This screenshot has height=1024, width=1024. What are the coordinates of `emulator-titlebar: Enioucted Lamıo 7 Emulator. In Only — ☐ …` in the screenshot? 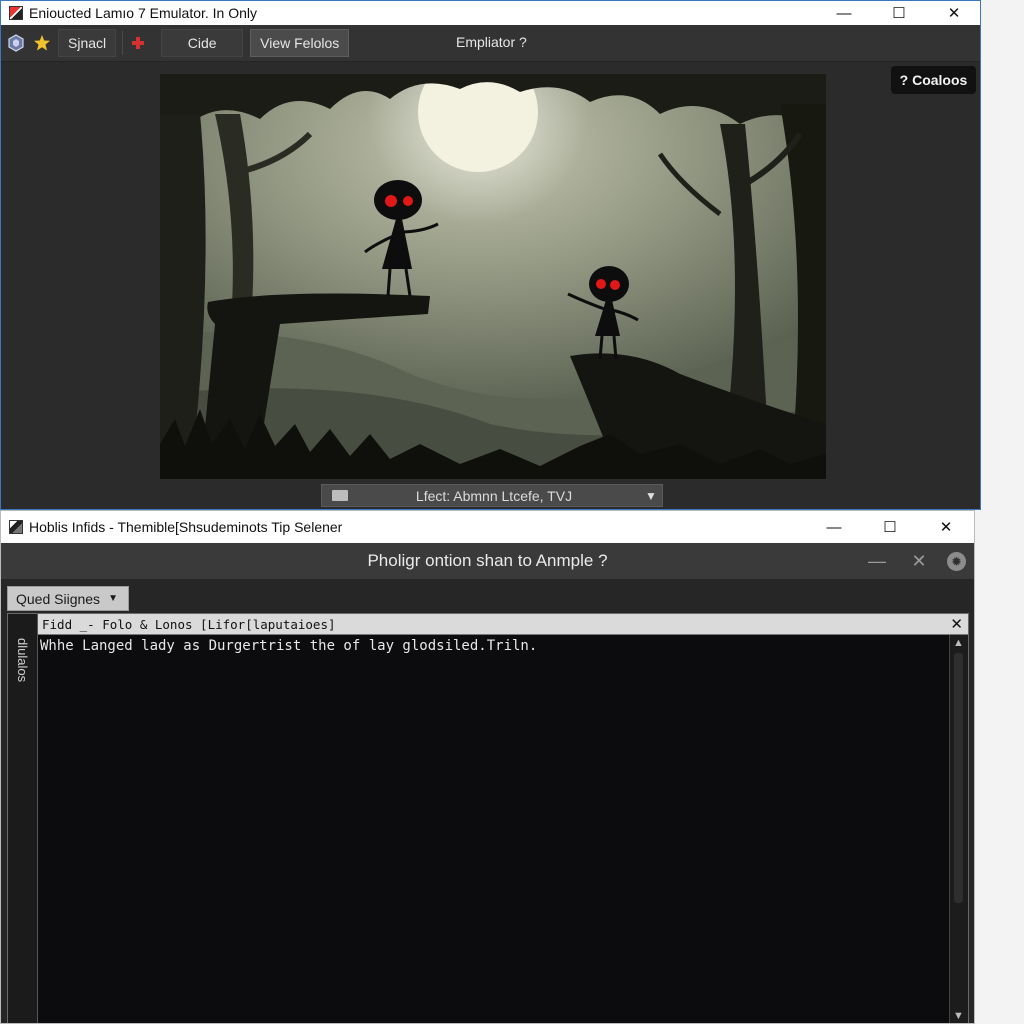 It's located at (490, 13).